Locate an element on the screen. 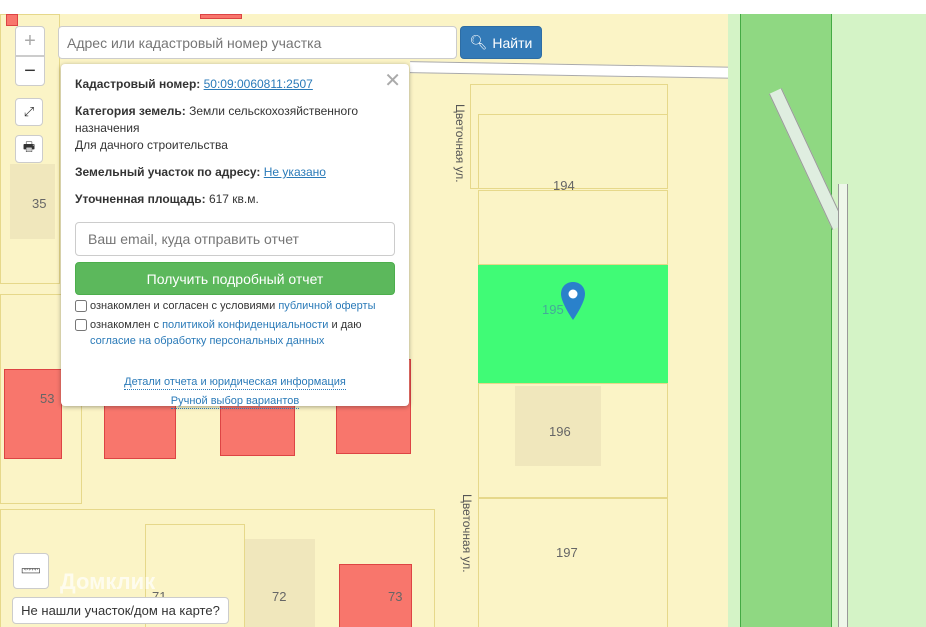 This screenshot has width=926, height=627. building is located at coordinates (280, 583).